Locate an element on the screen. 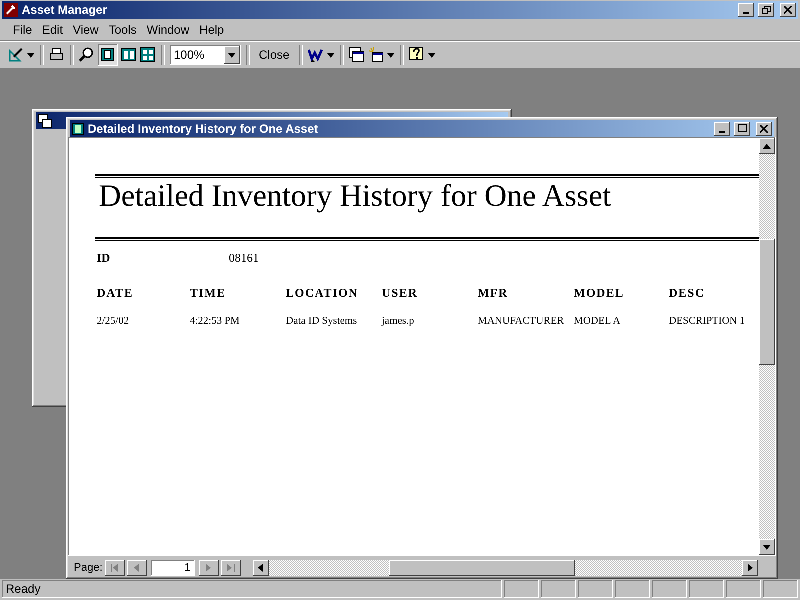 Image resolution: width=800 pixels, height=600 pixels. table-cell-text: james.p is located at coordinates (399, 321).